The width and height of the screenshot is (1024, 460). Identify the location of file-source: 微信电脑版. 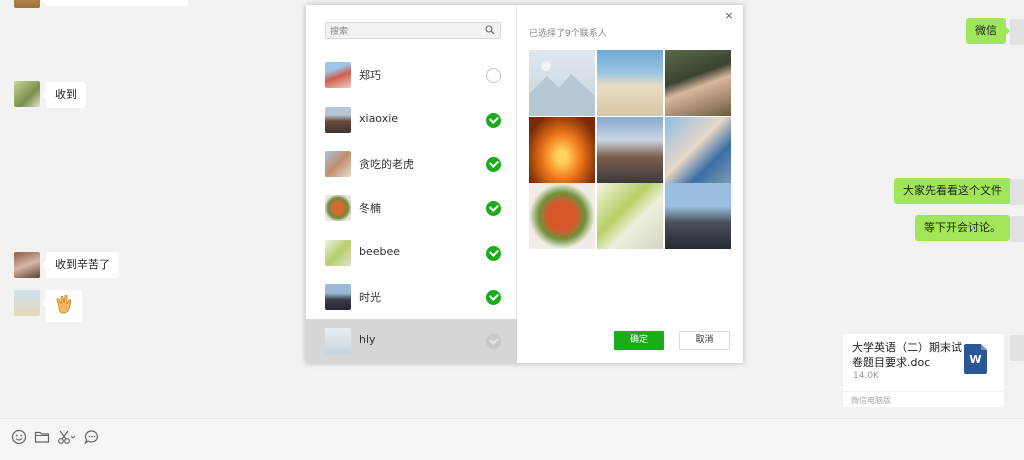
(923, 399).